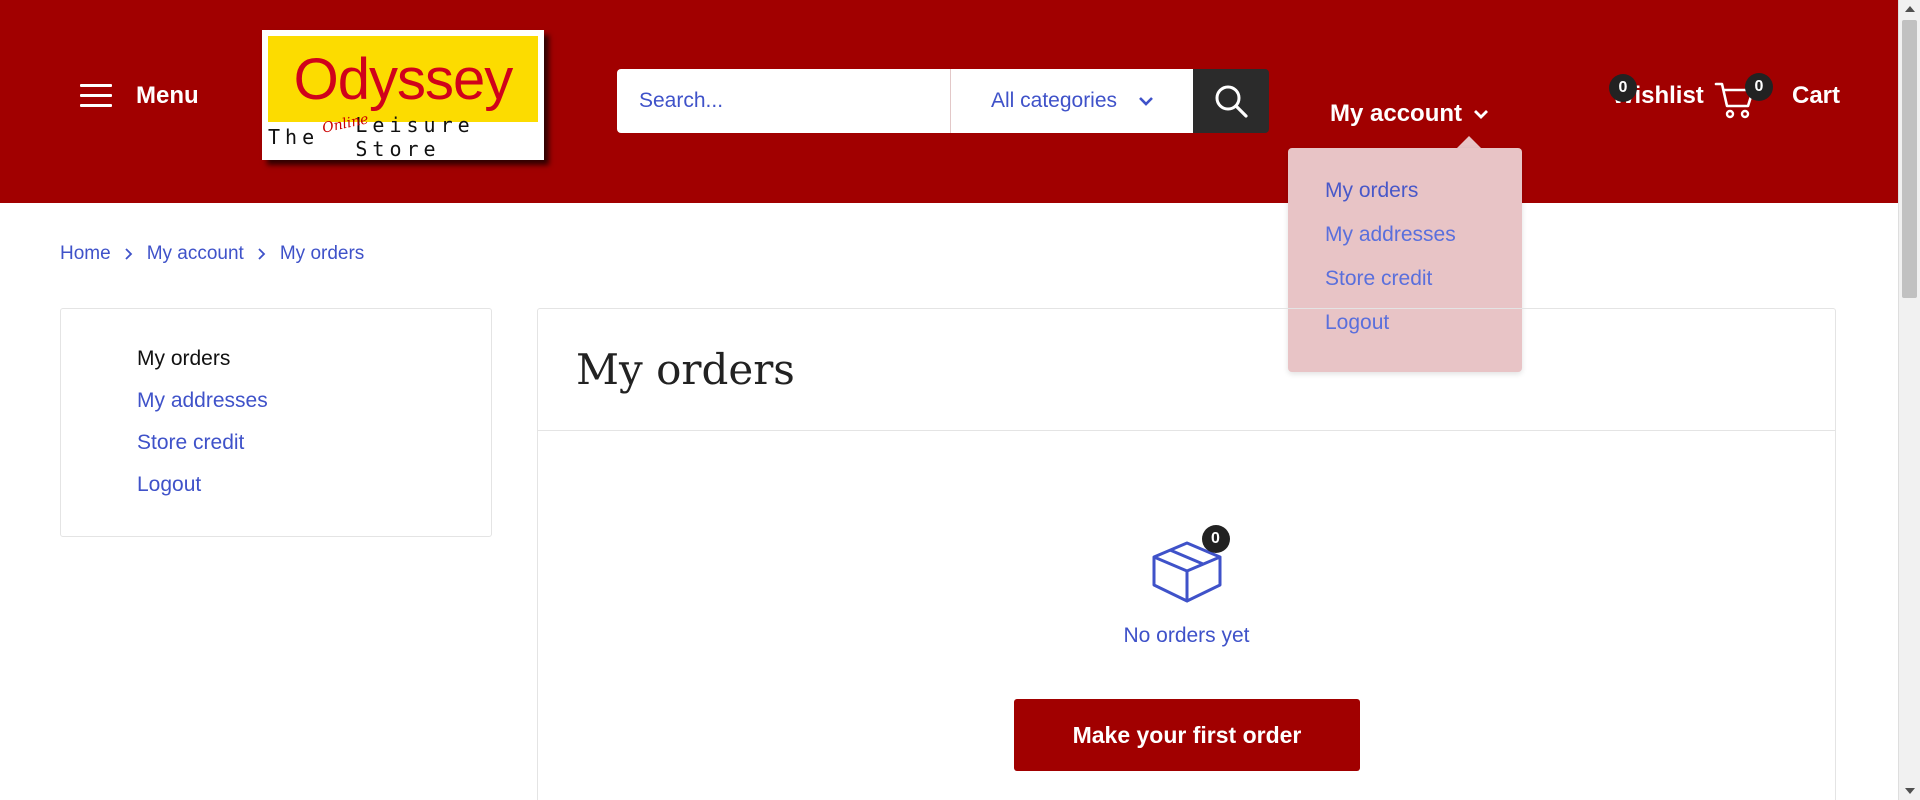  I want to click on category-select: All categories, so click(1072, 101).